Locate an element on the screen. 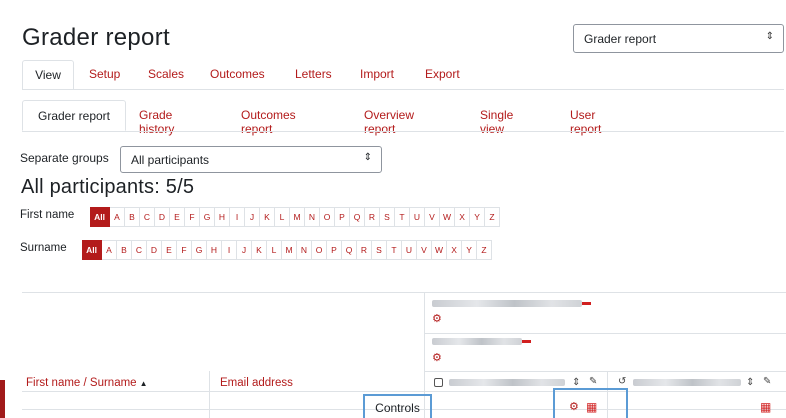 Image resolution: width=786 pixels, height=418 pixels. tab-scales: Scales is located at coordinates (166, 75).